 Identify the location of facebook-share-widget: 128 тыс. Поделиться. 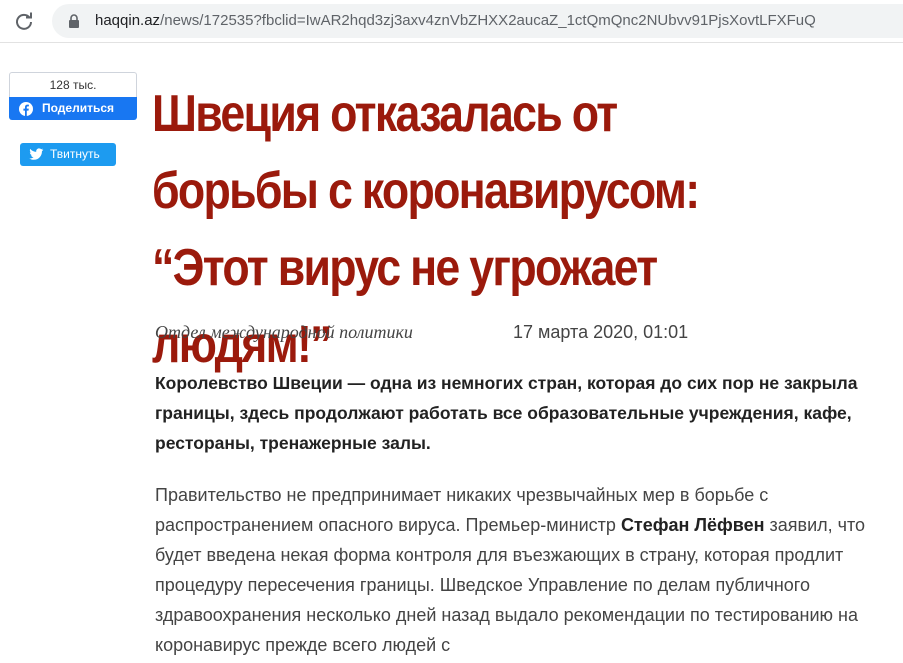
(73, 97).